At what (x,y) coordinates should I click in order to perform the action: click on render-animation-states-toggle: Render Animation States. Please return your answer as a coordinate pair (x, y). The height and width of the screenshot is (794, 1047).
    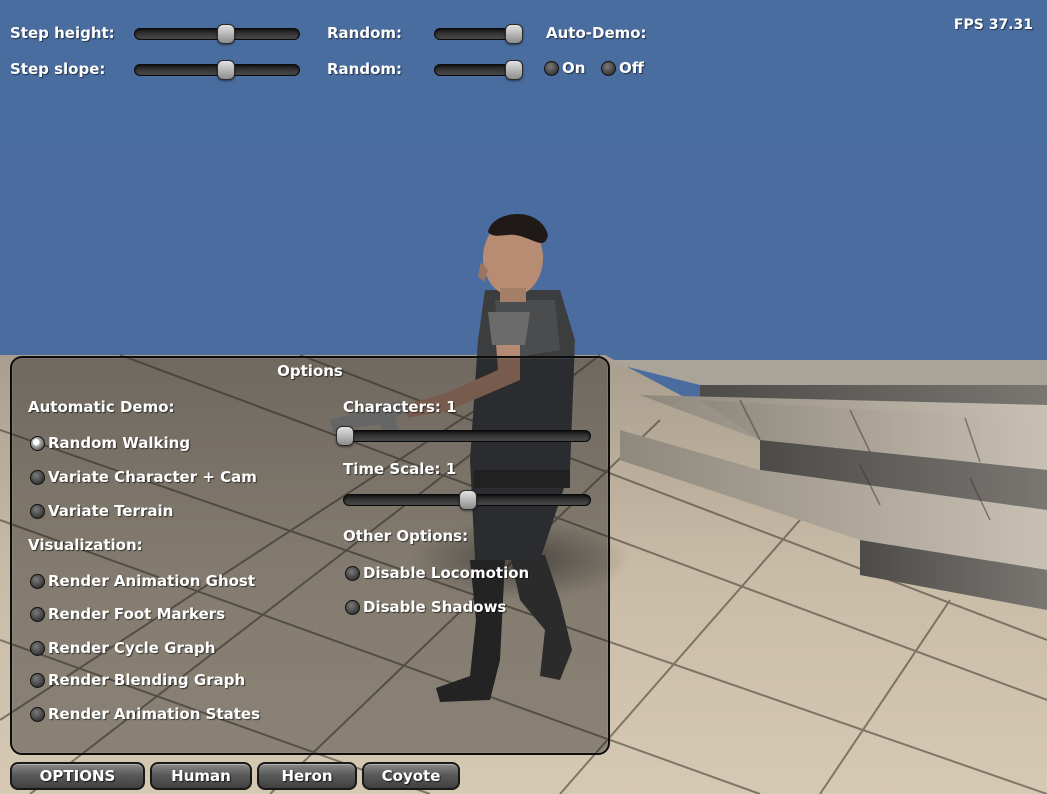
    Looking at the image, I should click on (145, 714).